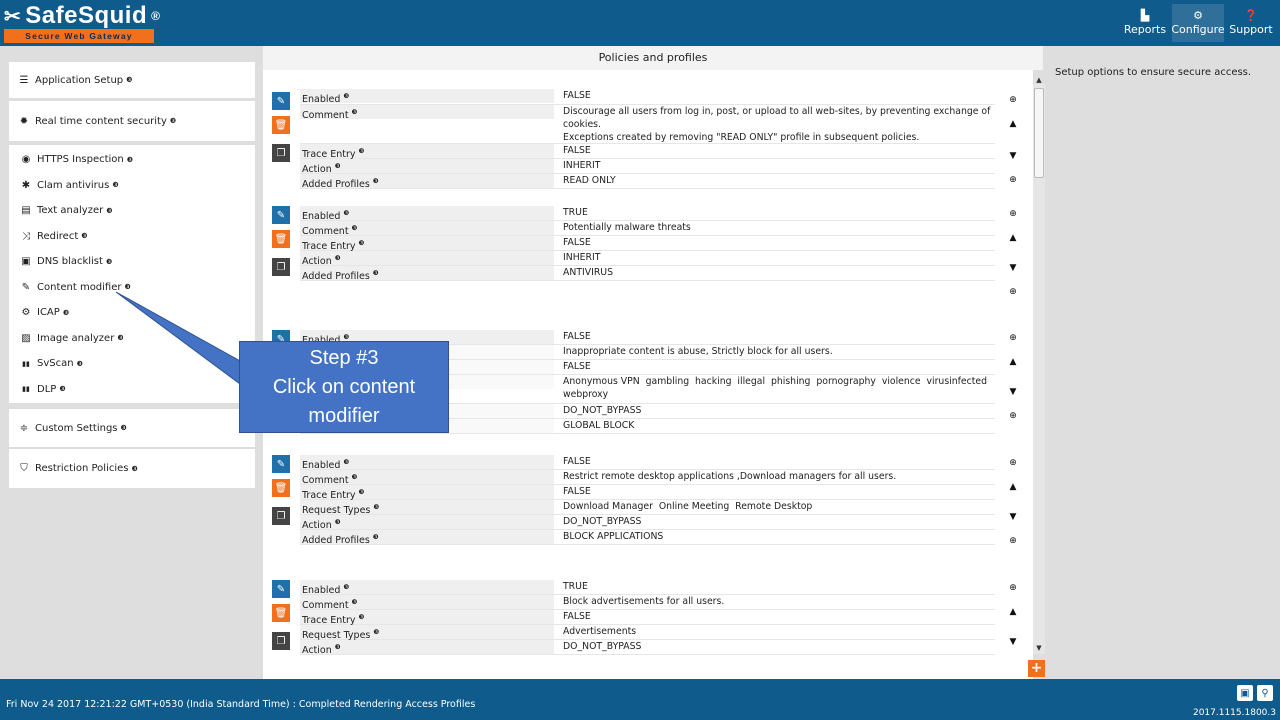 This screenshot has width=1280, height=720. What do you see at coordinates (26, 236) in the screenshot?
I see `shuffle-icon: ⤨` at bounding box center [26, 236].